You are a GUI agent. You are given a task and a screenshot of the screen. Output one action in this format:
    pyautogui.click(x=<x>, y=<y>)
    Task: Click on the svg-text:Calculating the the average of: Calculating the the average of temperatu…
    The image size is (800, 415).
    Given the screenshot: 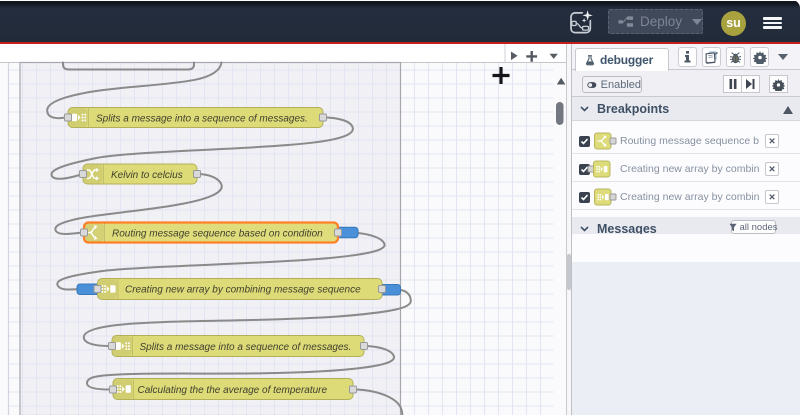 What is the action you would take?
    pyautogui.click(x=233, y=390)
    